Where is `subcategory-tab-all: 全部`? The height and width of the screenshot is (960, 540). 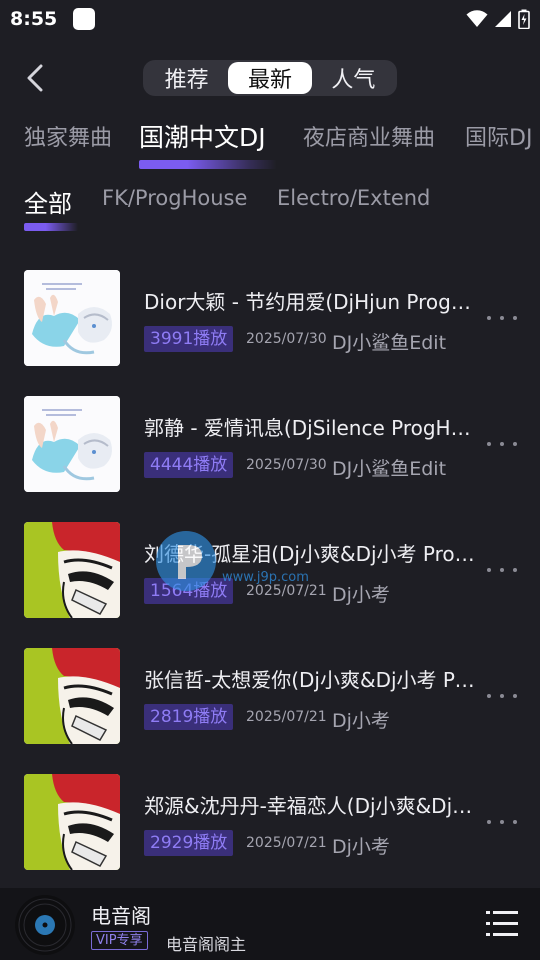 subcategory-tab-all: 全部 is located at coordinates (48, 201).